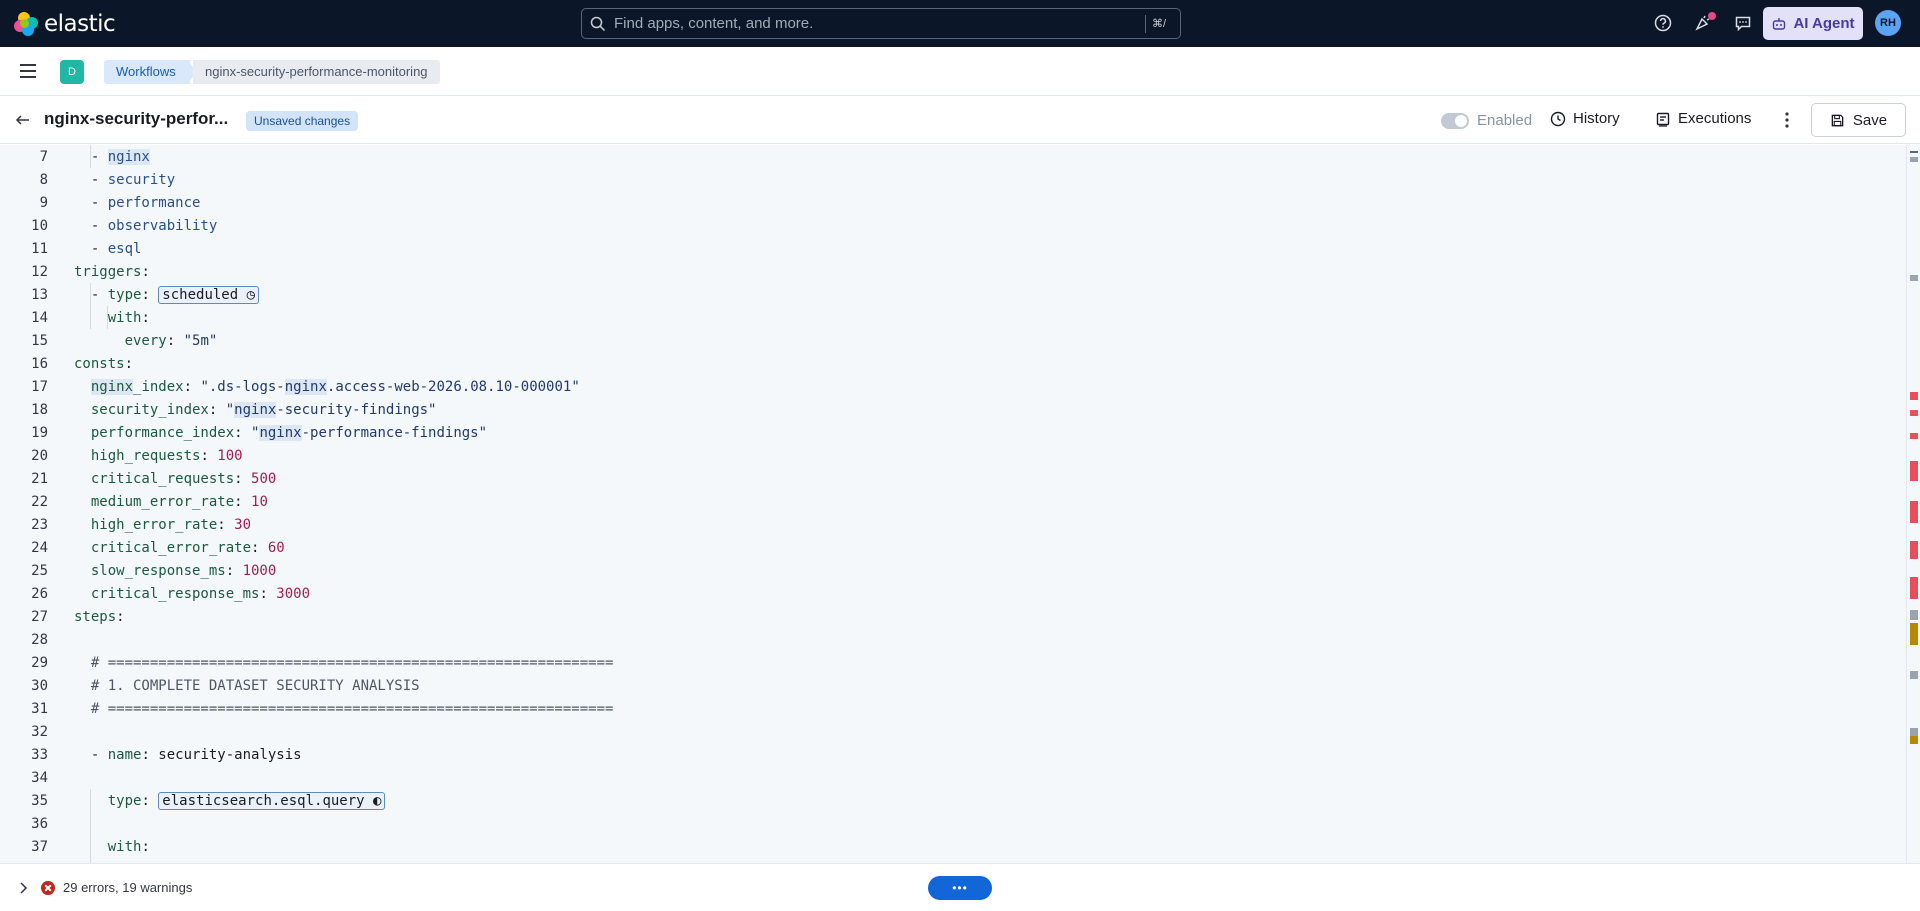 This screenshot has width=1920, height=911. What do you see at coordinates (175, 571) in the screenshot?
I see `code-text: slow_response_ms: 1000` at bounding box center [175, 571].